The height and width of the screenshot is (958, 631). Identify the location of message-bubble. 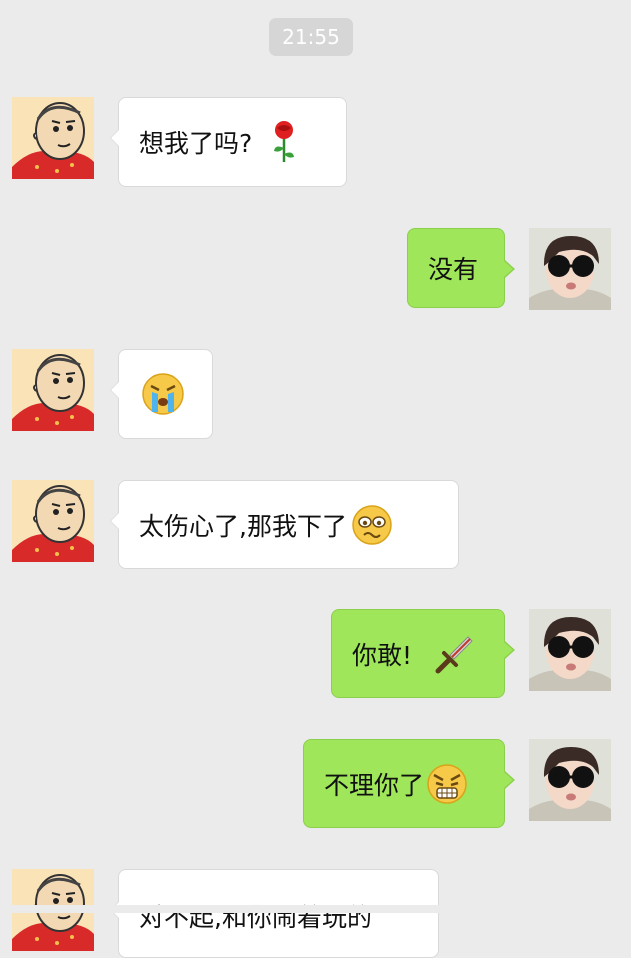
(161, 394).